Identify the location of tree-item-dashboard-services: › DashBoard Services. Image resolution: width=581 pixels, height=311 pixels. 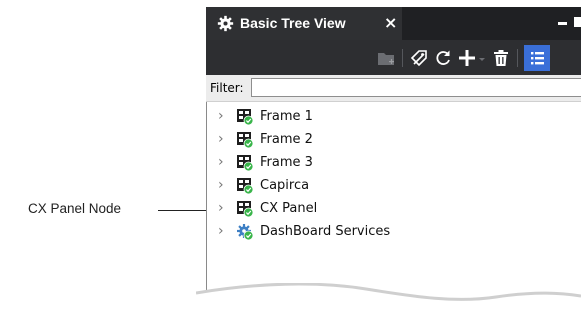
(392, 232).